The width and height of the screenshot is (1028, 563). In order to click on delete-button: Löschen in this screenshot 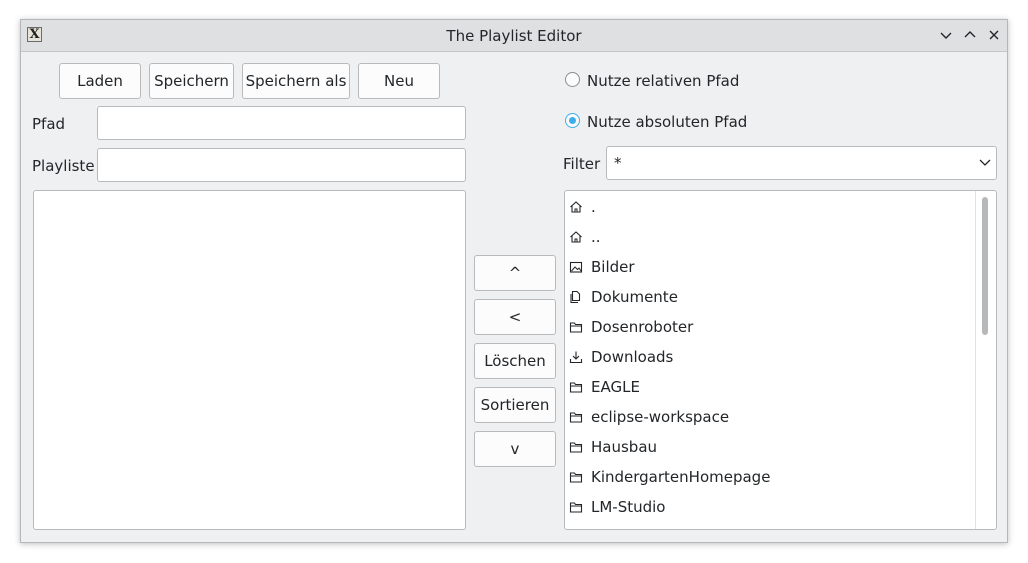, I will do `click(515, 361)`.